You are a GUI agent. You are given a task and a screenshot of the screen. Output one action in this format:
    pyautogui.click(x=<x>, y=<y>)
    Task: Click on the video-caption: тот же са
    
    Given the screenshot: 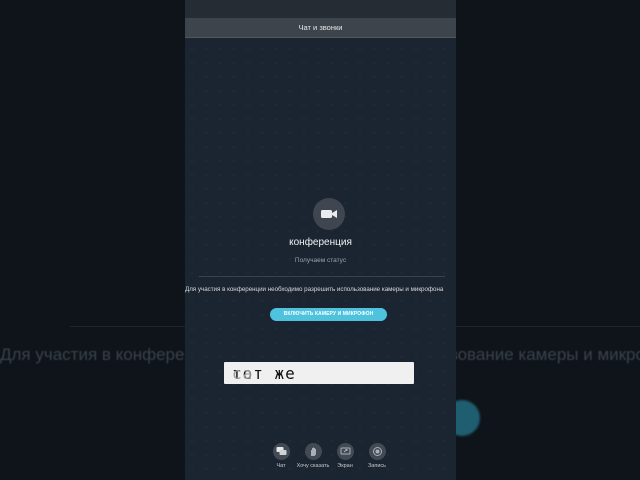 What is the action you would take?
    pyautogui.click(x=319, y=373)
    